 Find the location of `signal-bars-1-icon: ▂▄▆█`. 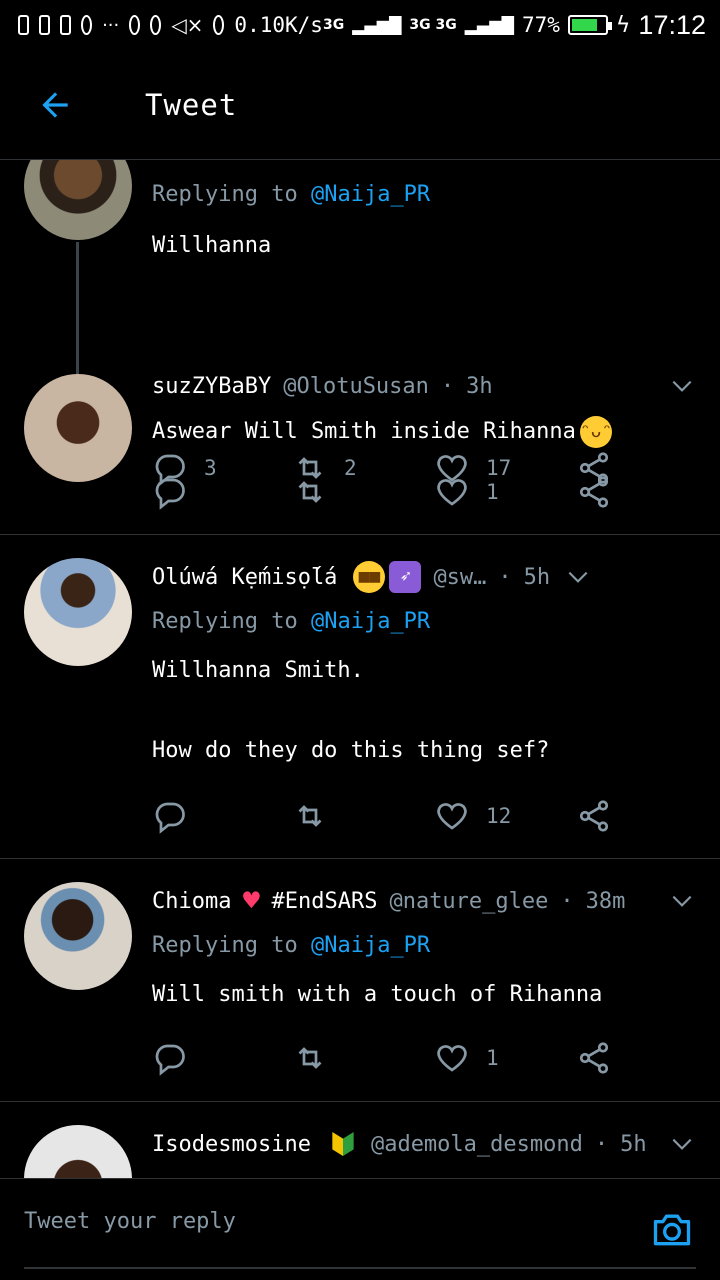

signal-bars-1-icon: ▂▄▆█ is located at coordinates (377, 25).